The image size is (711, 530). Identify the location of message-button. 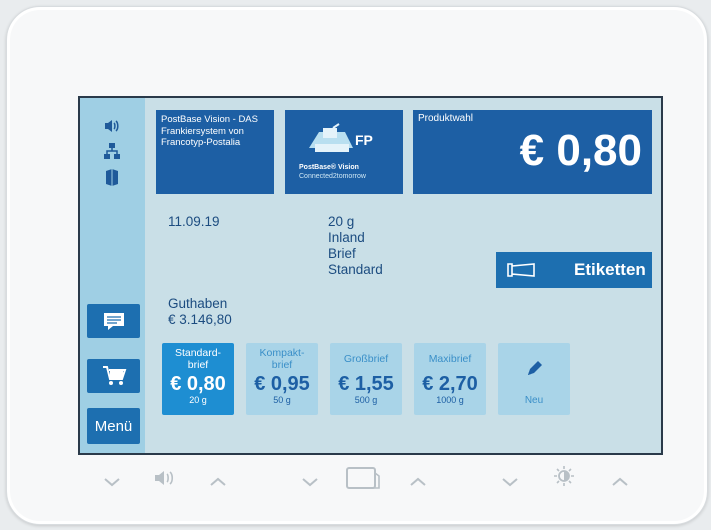
(113, 321).